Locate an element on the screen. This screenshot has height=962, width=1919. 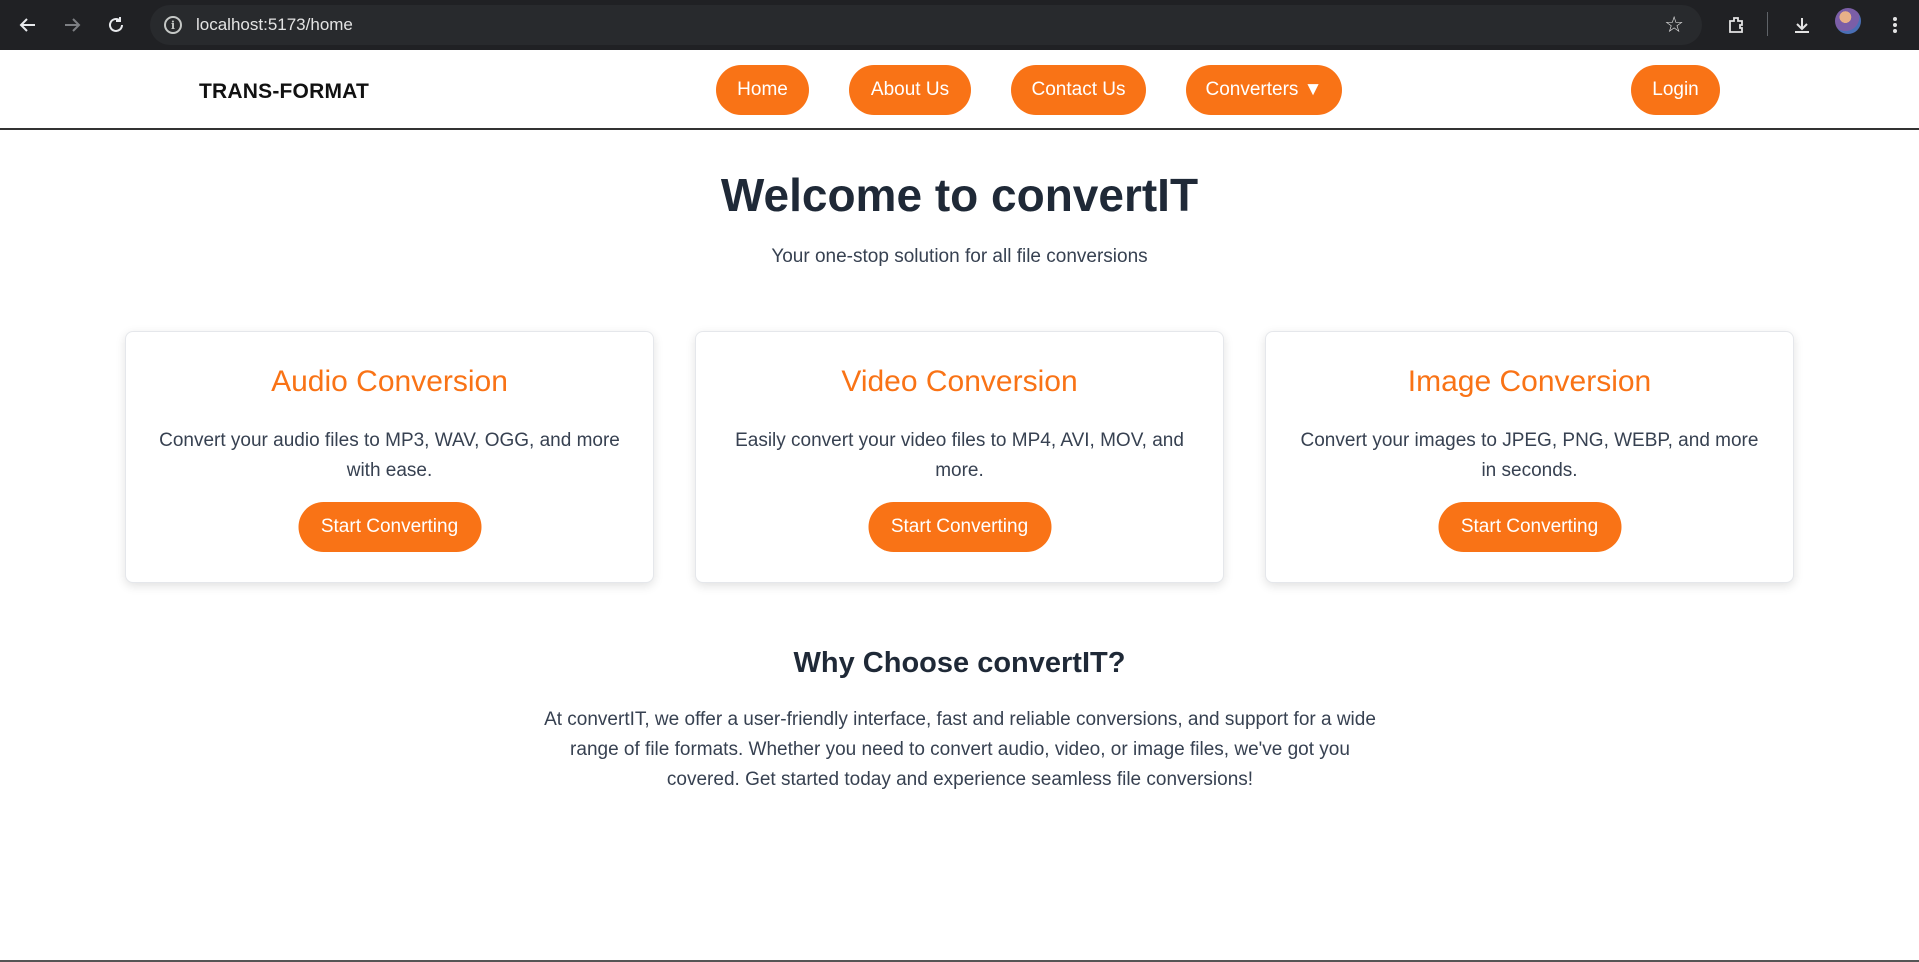
page-title: Welcome to convertIT is located at coordinates (959, 195).